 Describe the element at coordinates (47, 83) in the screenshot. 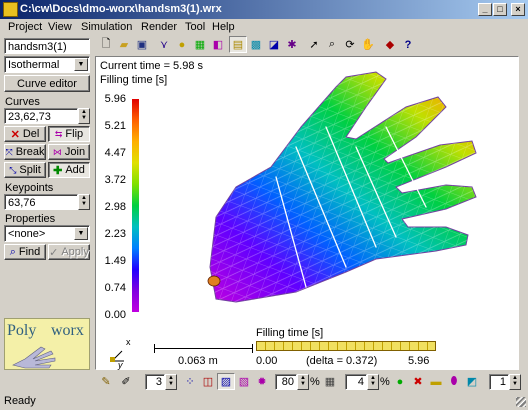

I see `curve-editor-button: Curve editor` at that location.